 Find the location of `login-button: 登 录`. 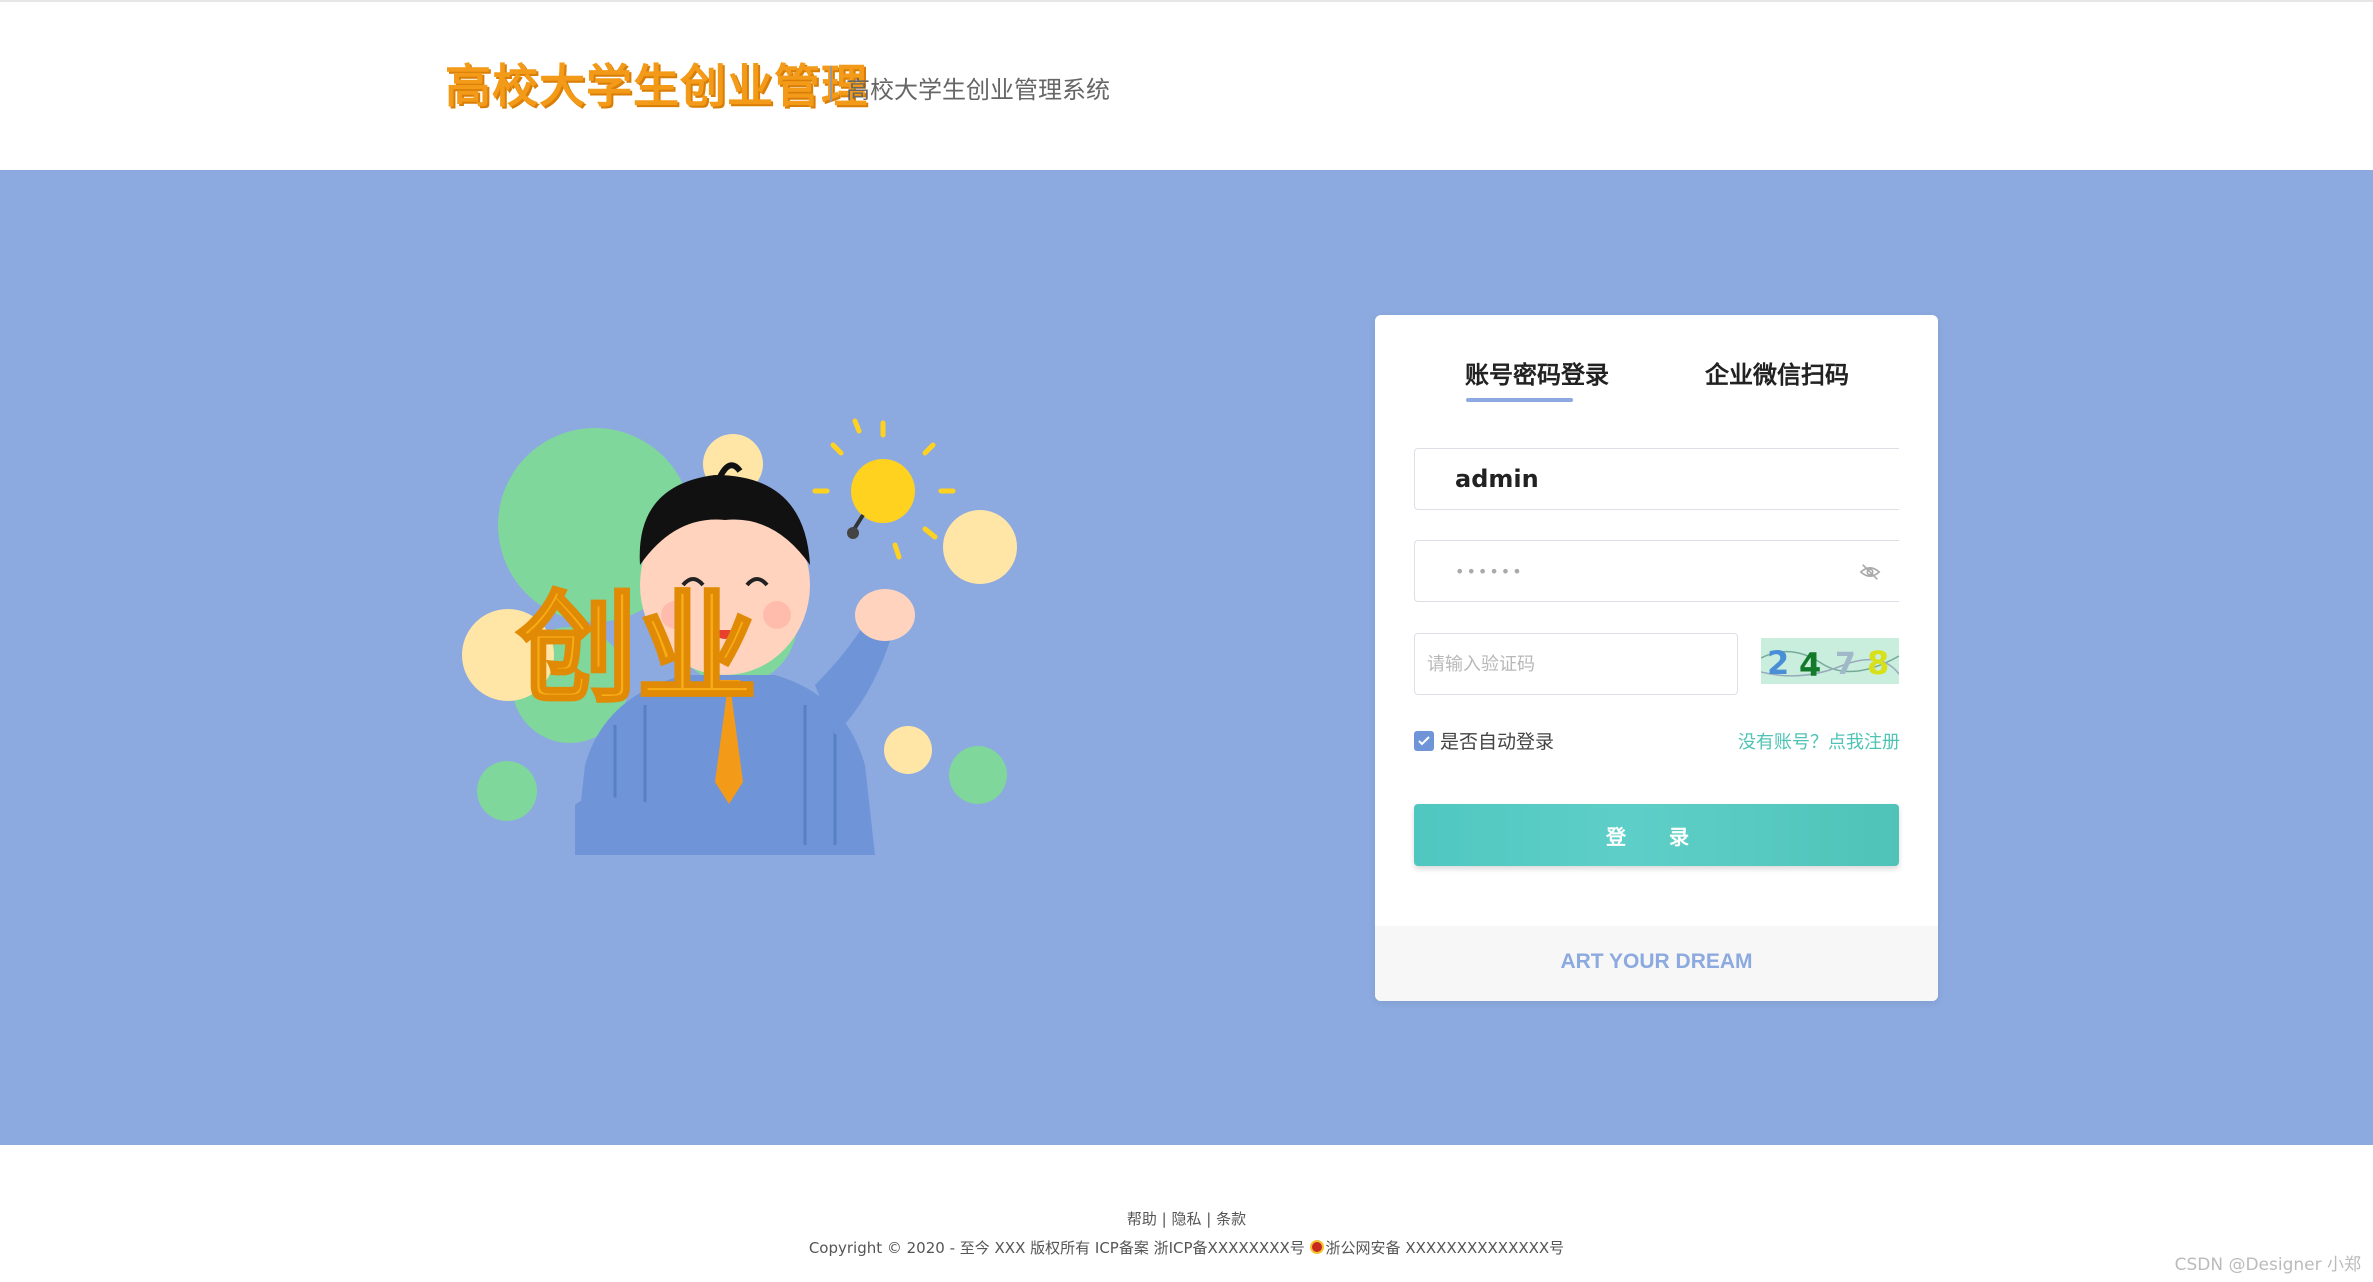

login-button: 登 录 is located at coordinates (1656, 835).